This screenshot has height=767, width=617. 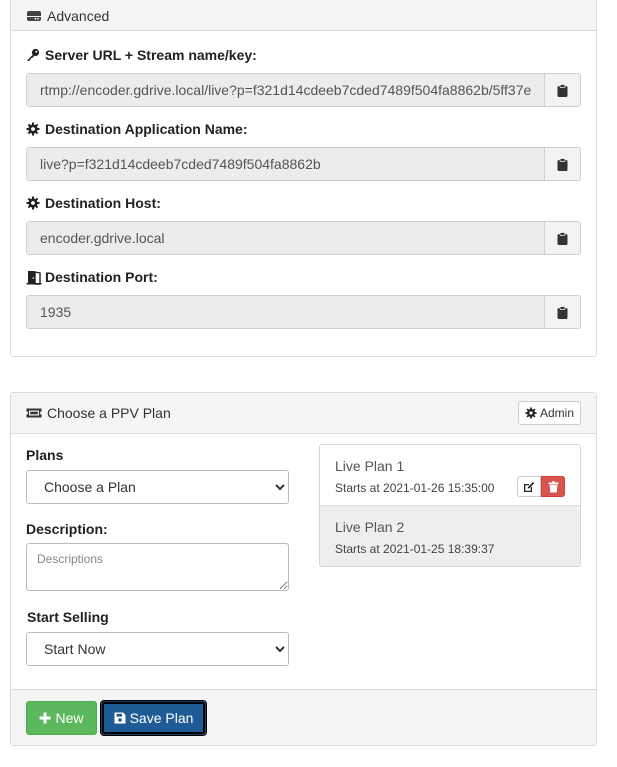 I want to click on copy-host-button, so click(x=562, y=238).